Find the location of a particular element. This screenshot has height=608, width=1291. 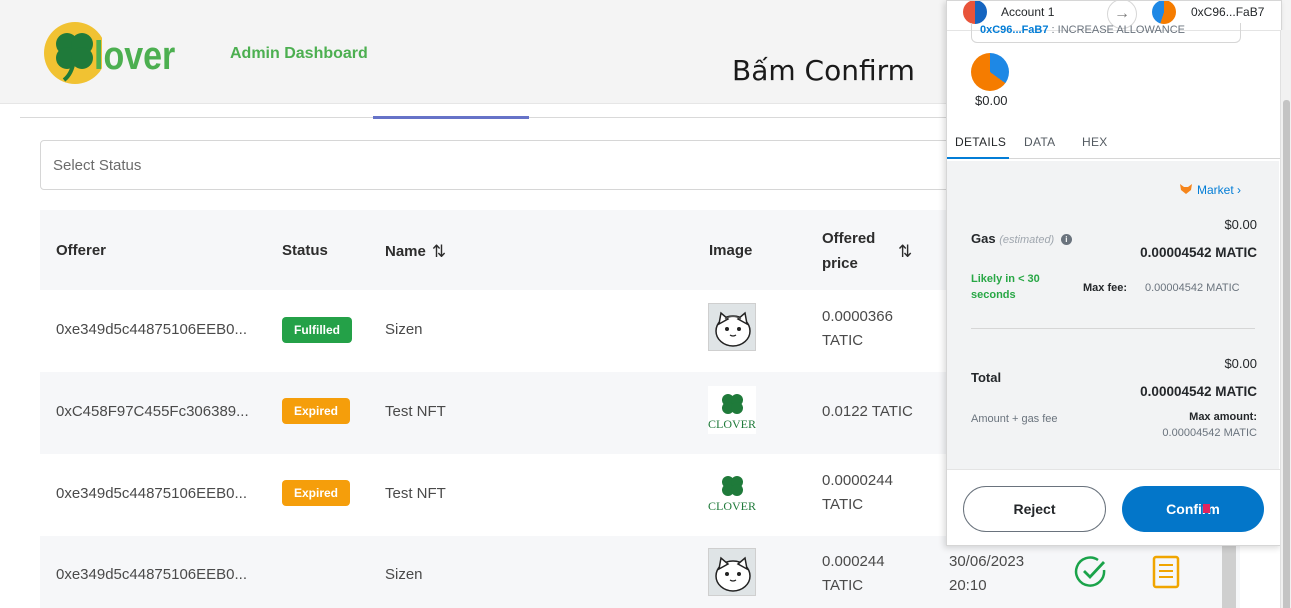

sort-icon: ⇅ is located at coordinates (439, 252).